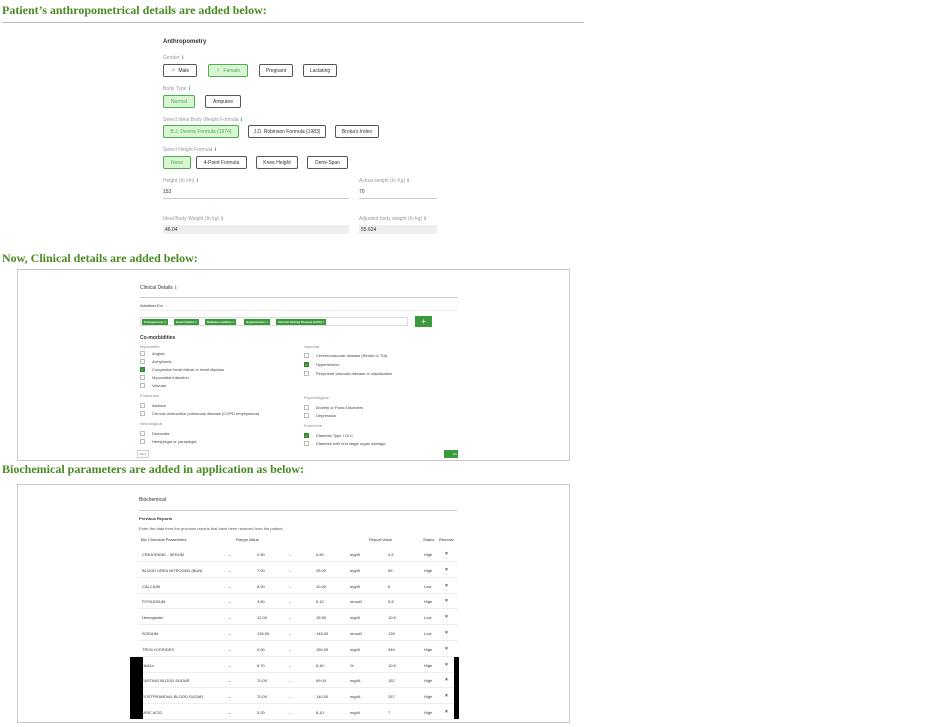  Describe the element at coordinates (391, 649) in the screenshot. I see `report-value: 340` at that location.